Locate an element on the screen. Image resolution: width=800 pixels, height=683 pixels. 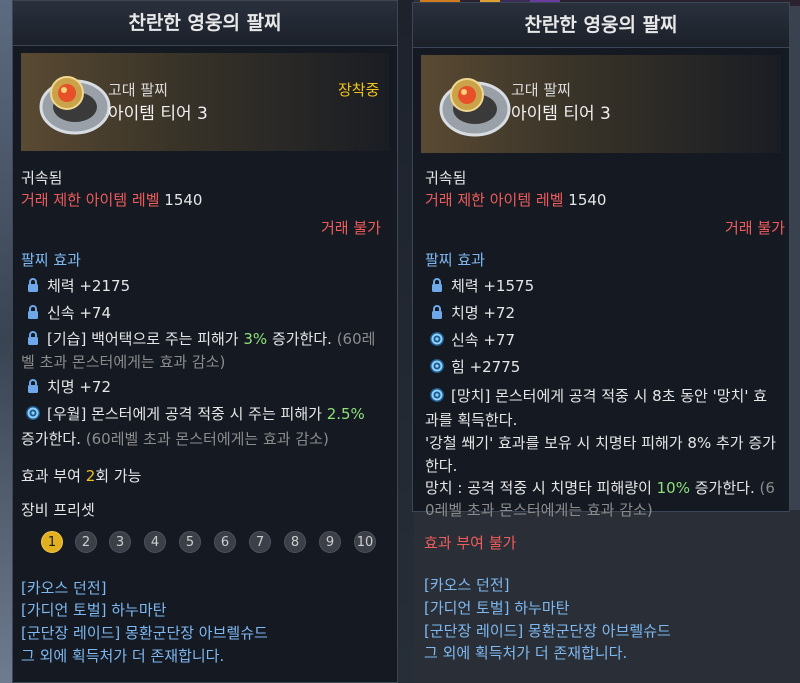
effect-vitality: 체력 +1575 is located at coordinates (493, 286).